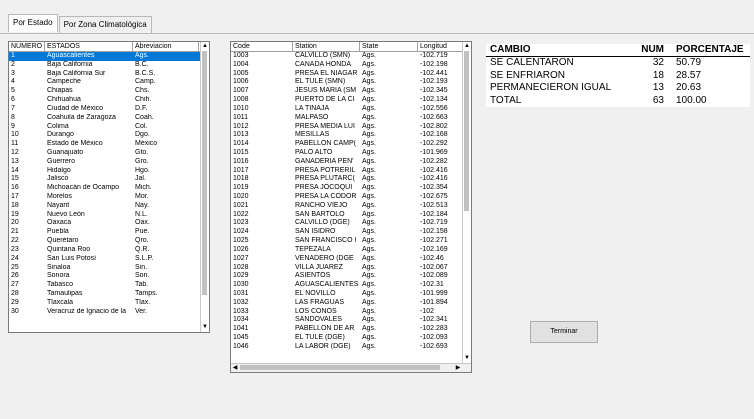 This screenshot has width=754, height=419. I want to click on station-row: 1028 VILLA JUAREZ Ags. -102.067, so click(351, 268).